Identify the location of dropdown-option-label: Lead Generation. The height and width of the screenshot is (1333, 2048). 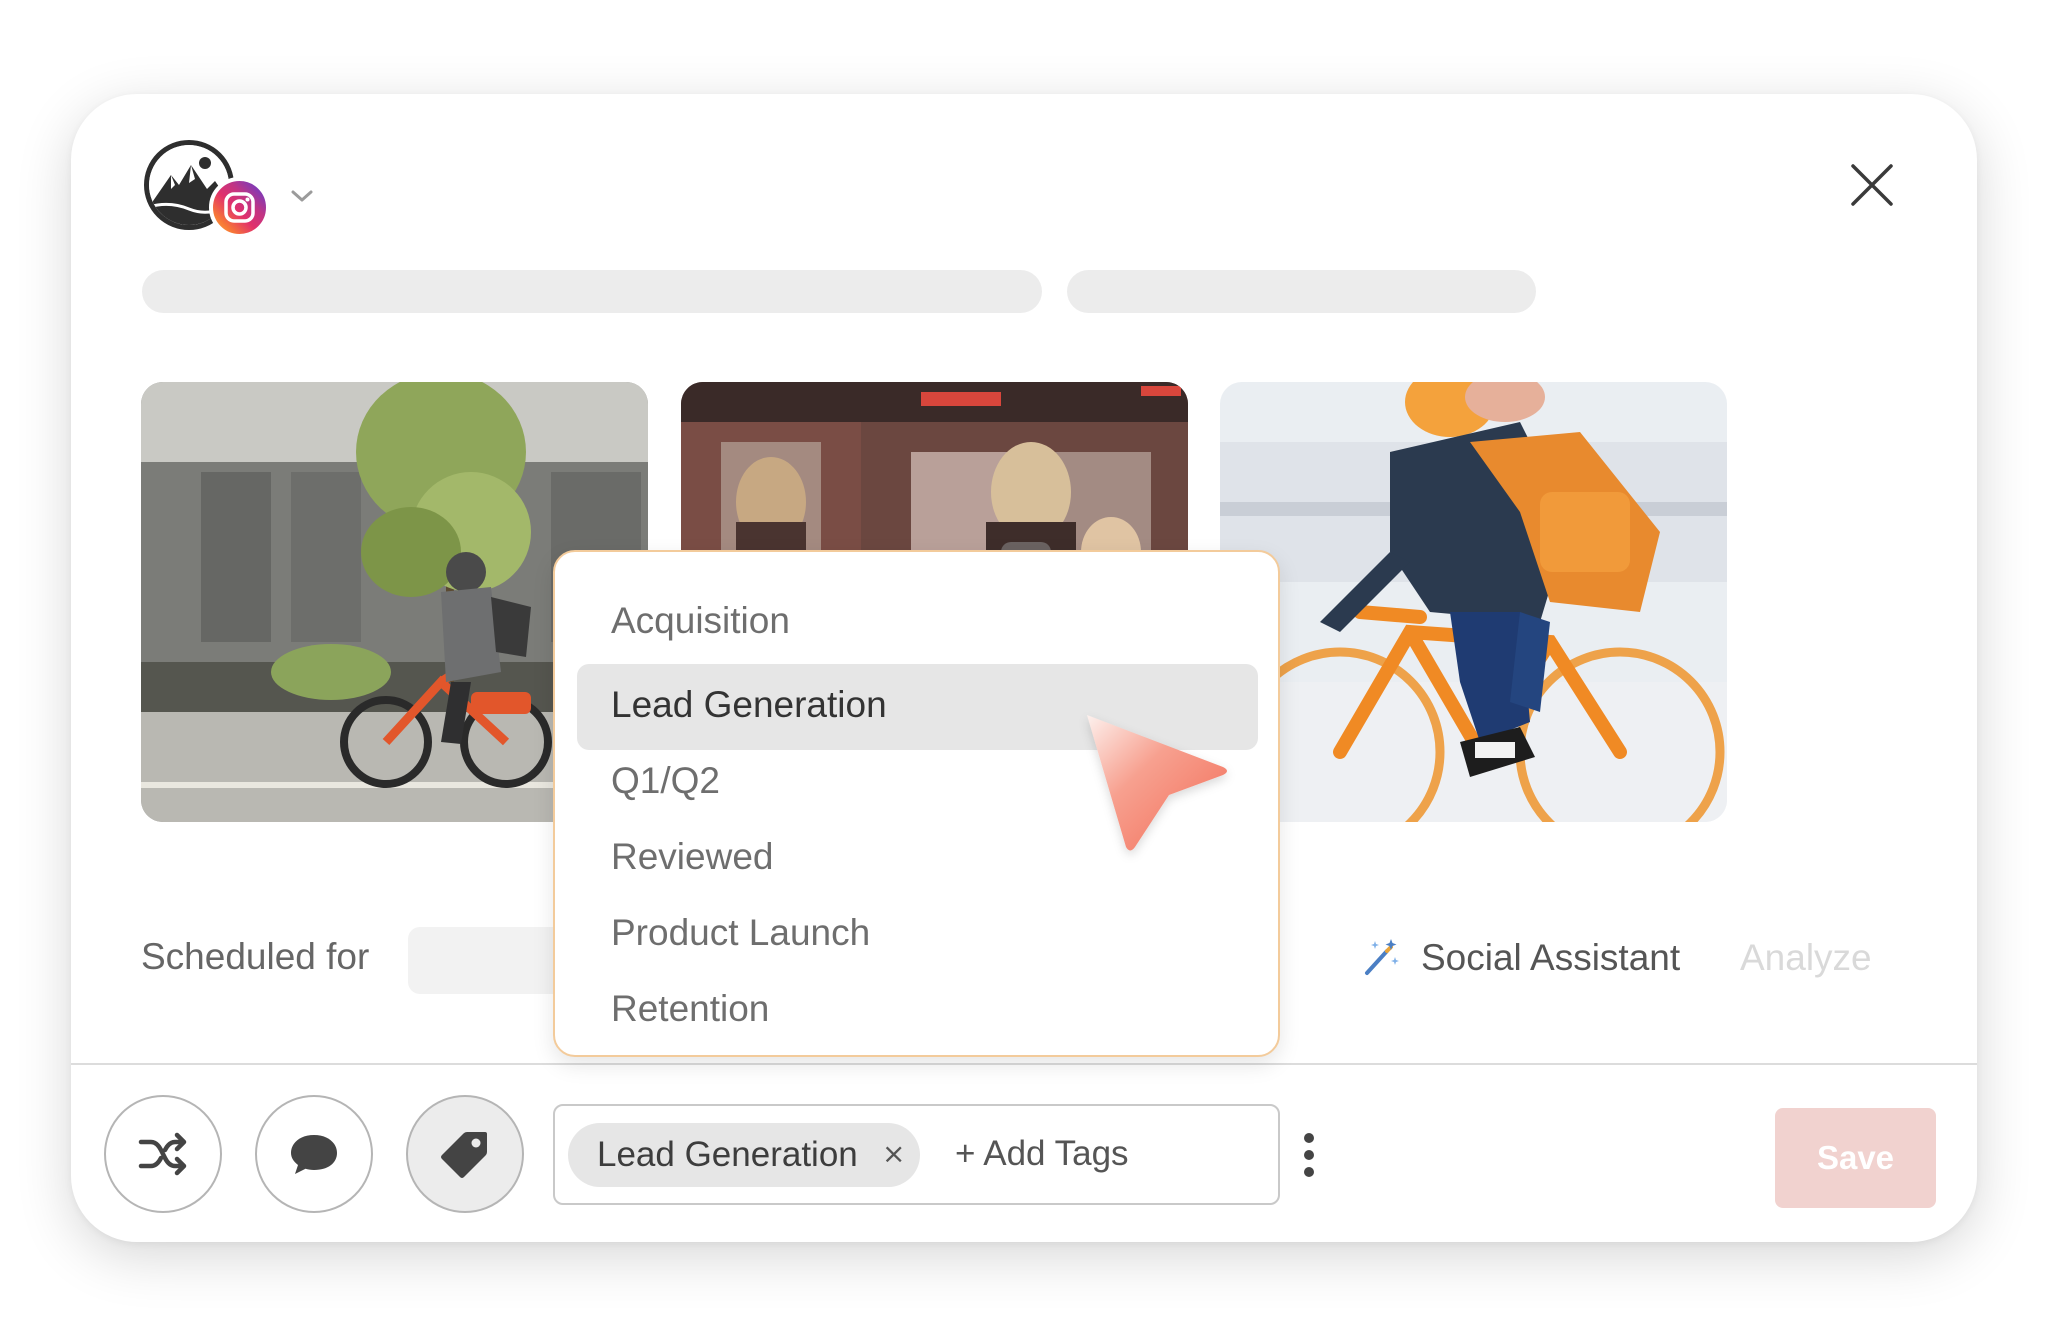
(749, 704).